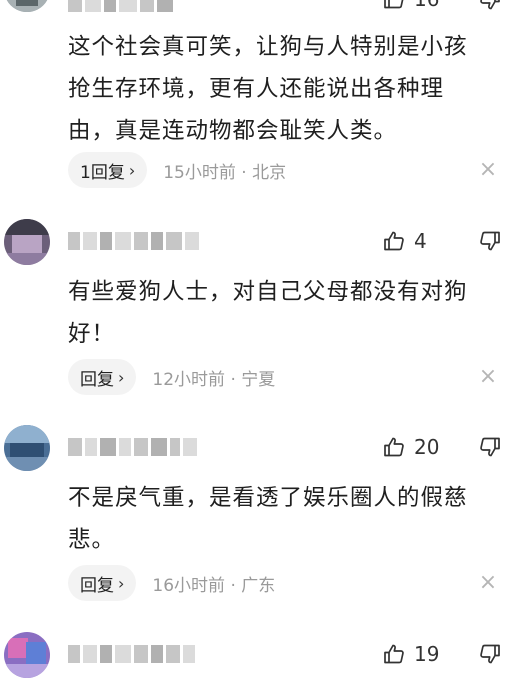  I want to click on comment-time: 12小时前, so click(189, 379).